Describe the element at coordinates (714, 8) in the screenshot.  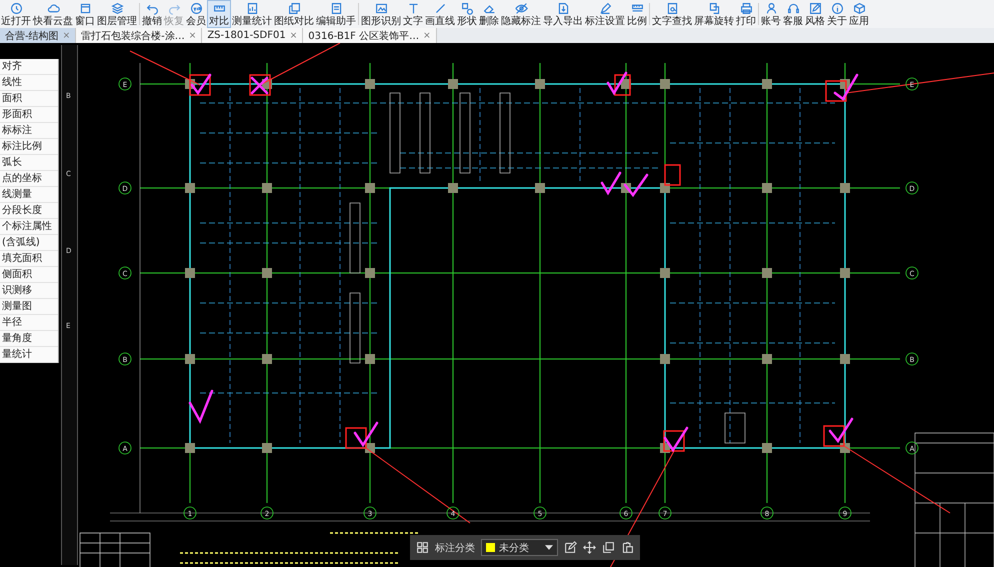
I see `rotate-icon` at that location.